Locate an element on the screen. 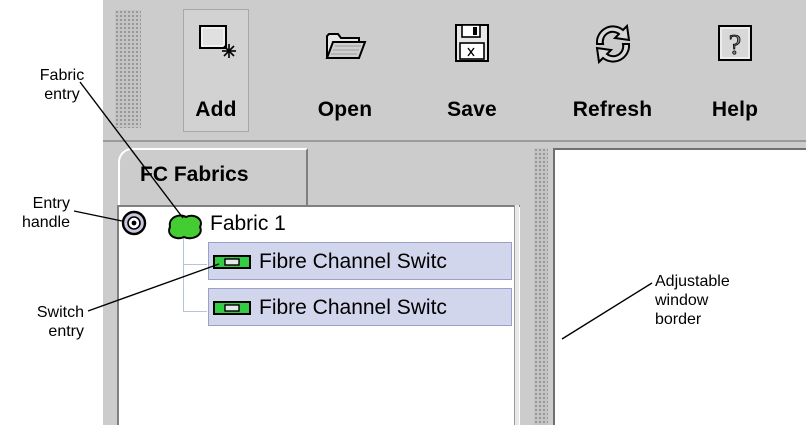 This screenshot has height=425, width=806. switch-entry-callout: Switch entry is located at coordinates (60, 322).